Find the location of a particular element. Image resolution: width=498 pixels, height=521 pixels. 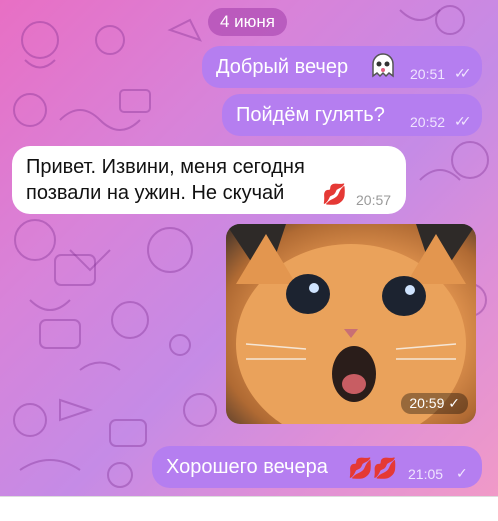

ghost-sticker-icon is located at coordinates (383, 65).